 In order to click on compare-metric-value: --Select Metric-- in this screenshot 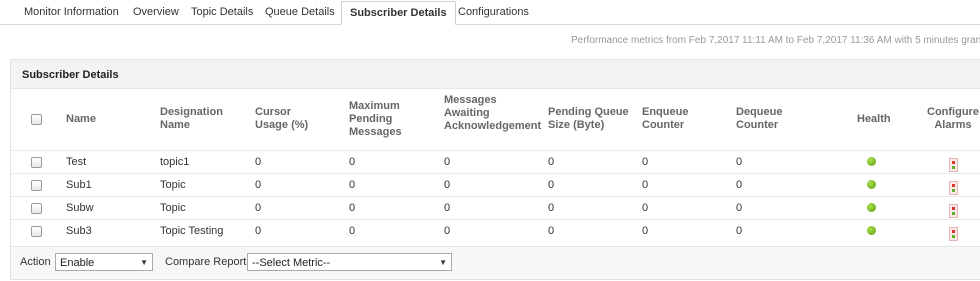, I will do `click(291, 263)`.